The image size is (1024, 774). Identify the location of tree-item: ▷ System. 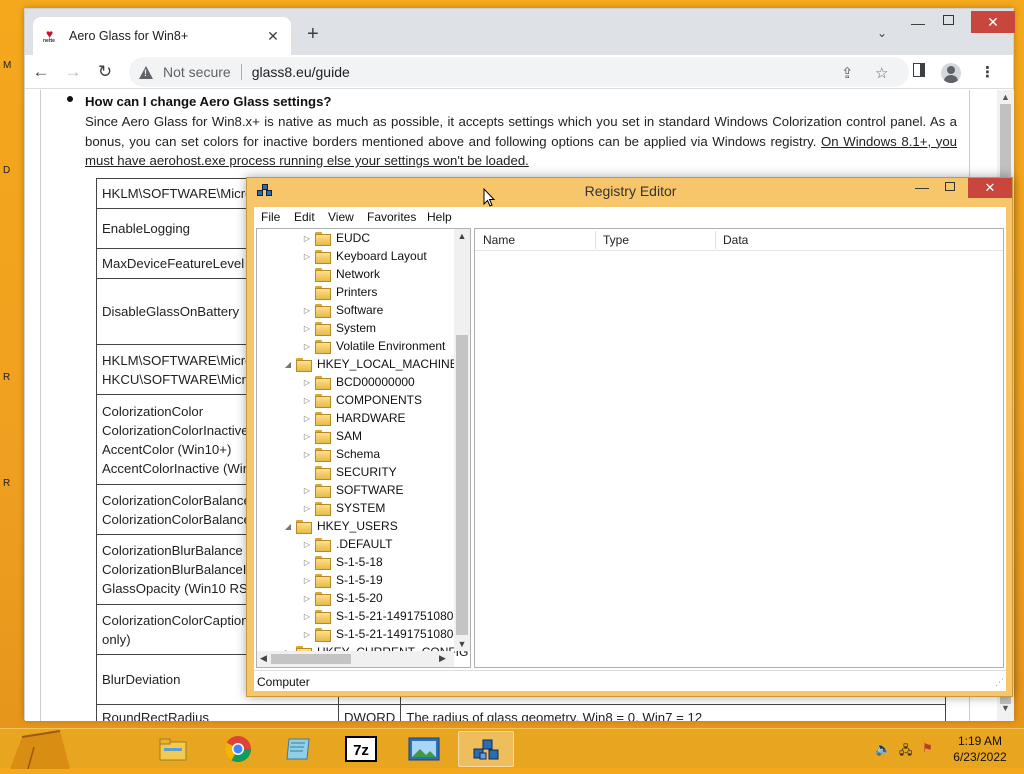
(339, 328).